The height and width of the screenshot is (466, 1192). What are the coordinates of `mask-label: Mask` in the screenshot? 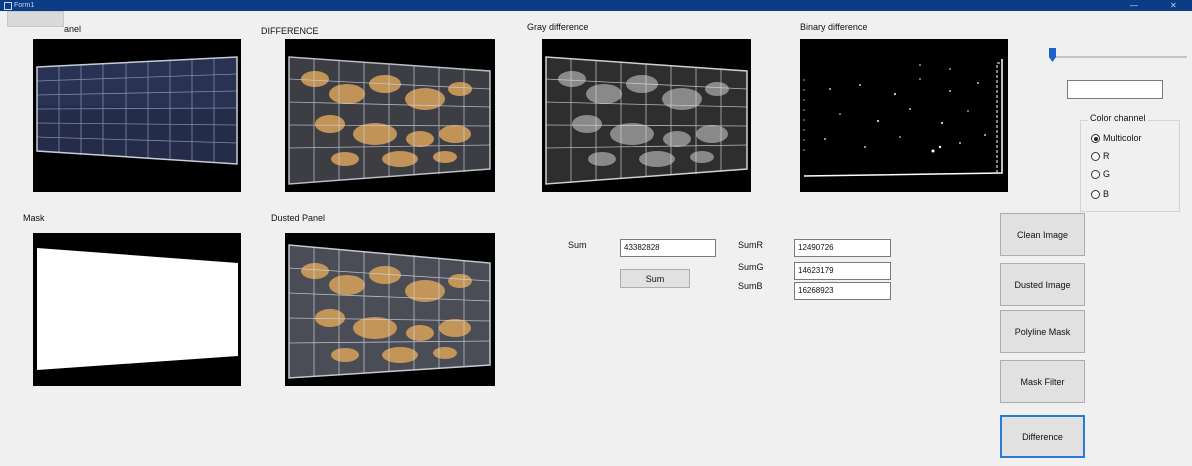 It's located at (34, 218).